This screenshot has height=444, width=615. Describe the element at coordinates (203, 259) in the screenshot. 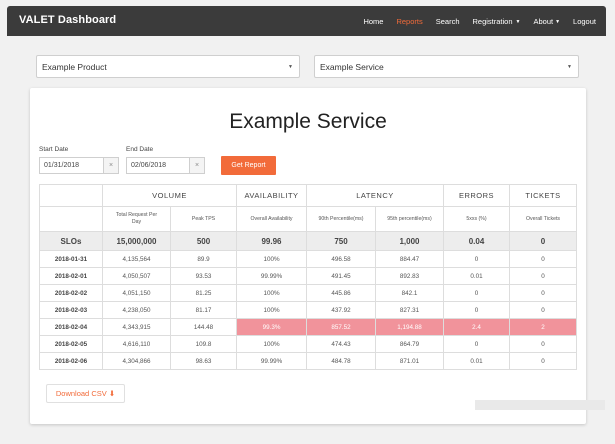

I see `table-cell: 89.9` at that location.